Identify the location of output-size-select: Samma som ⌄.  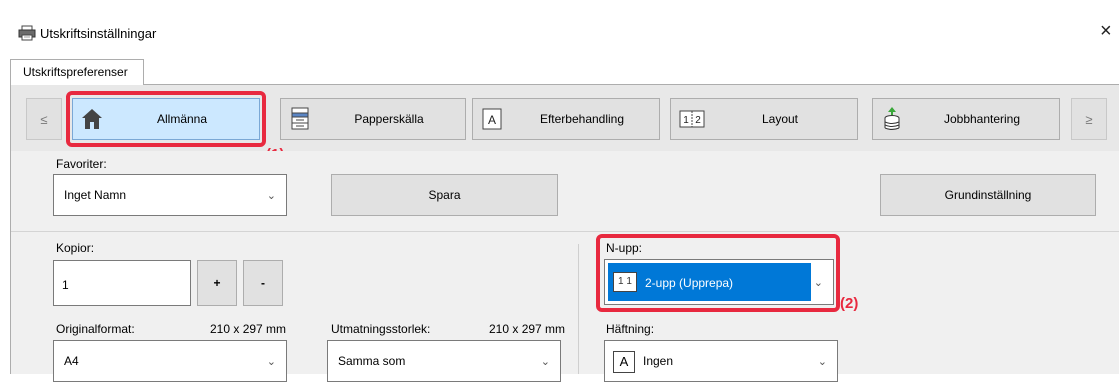
(444, 361).